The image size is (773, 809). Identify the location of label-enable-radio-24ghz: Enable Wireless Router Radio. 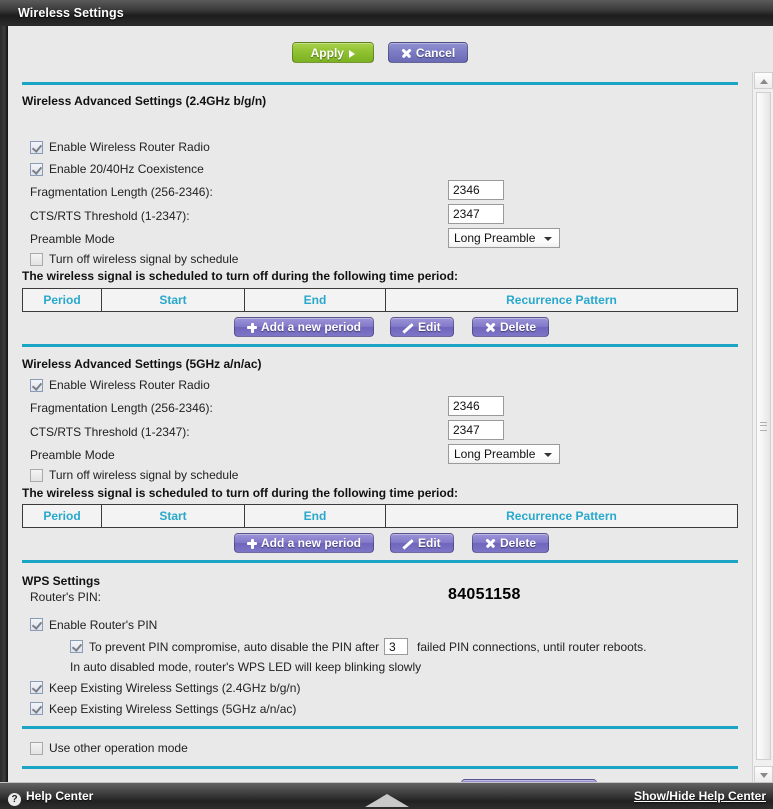
(129, 147).